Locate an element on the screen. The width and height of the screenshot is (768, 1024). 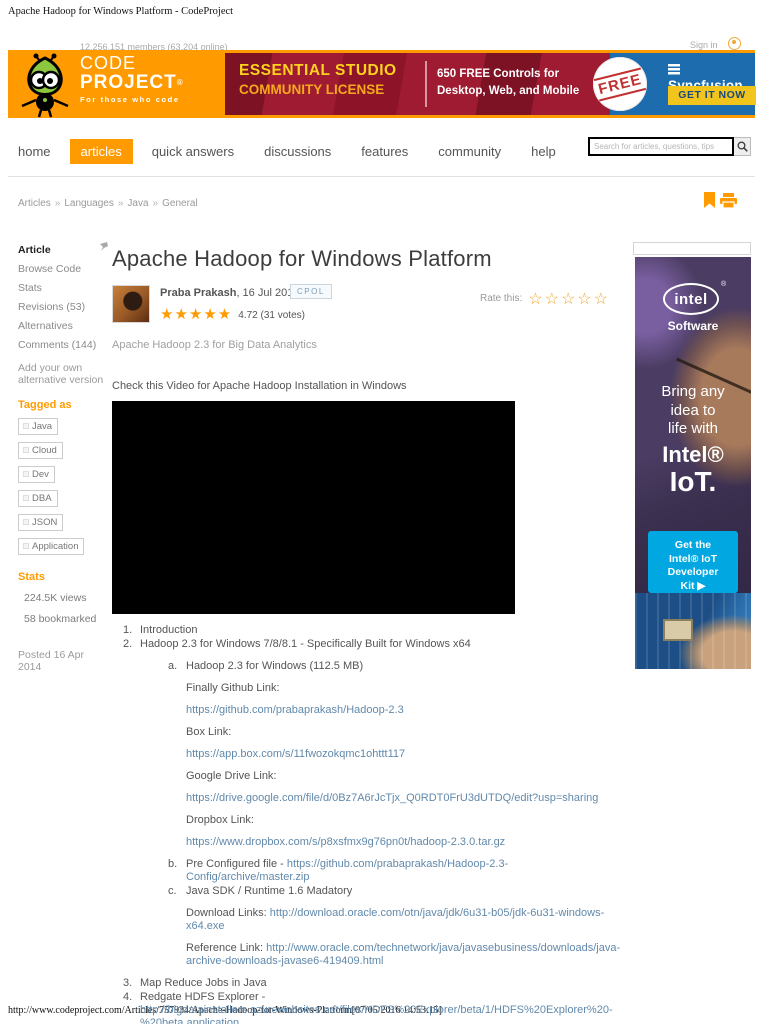
nav-divider is located at coordinates (381, 176).